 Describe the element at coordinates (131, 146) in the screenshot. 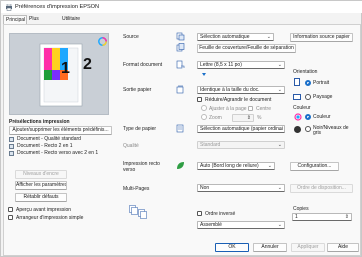

I see `quality-label: Qualité` at that location.